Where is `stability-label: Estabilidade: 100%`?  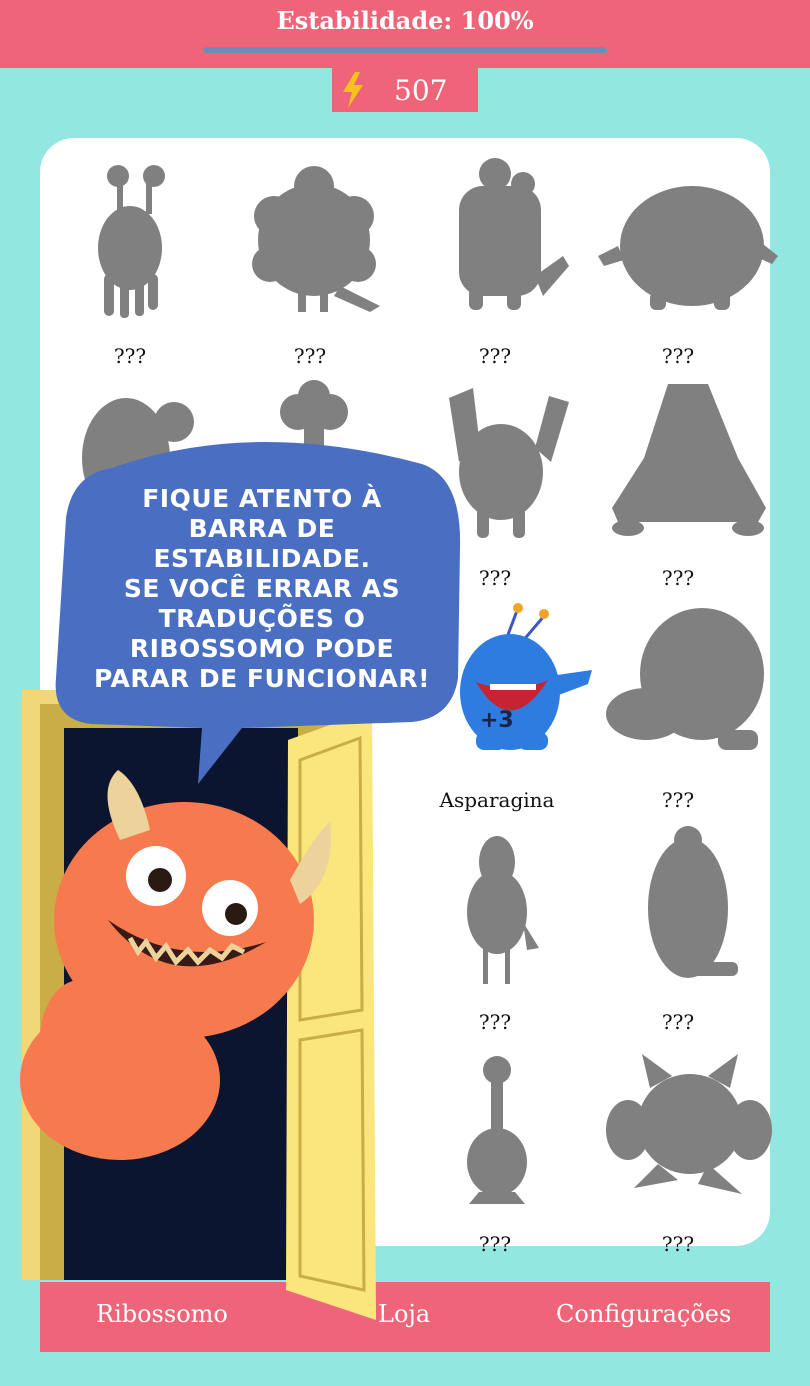
stability-label: Estabilidade: 100% is located at coordinates (405, 20).